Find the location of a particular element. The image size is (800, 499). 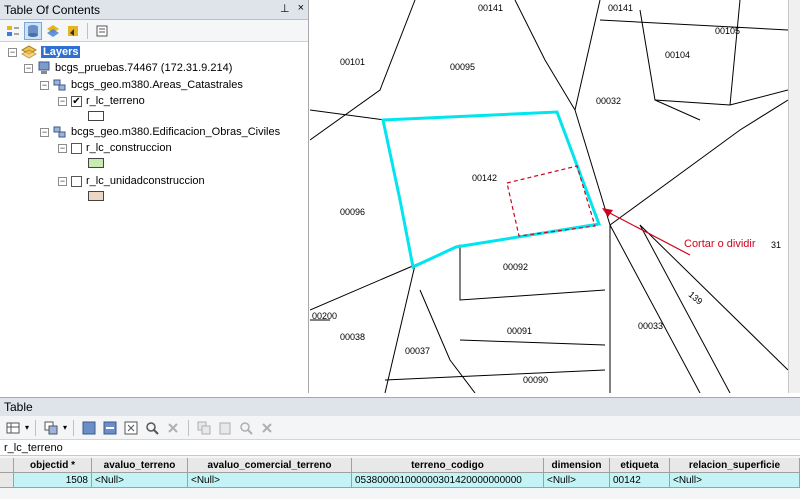

tree-layer-unidadconstruccion: − r_lc_unidadconstruccion is located at coordinates (131, 181).